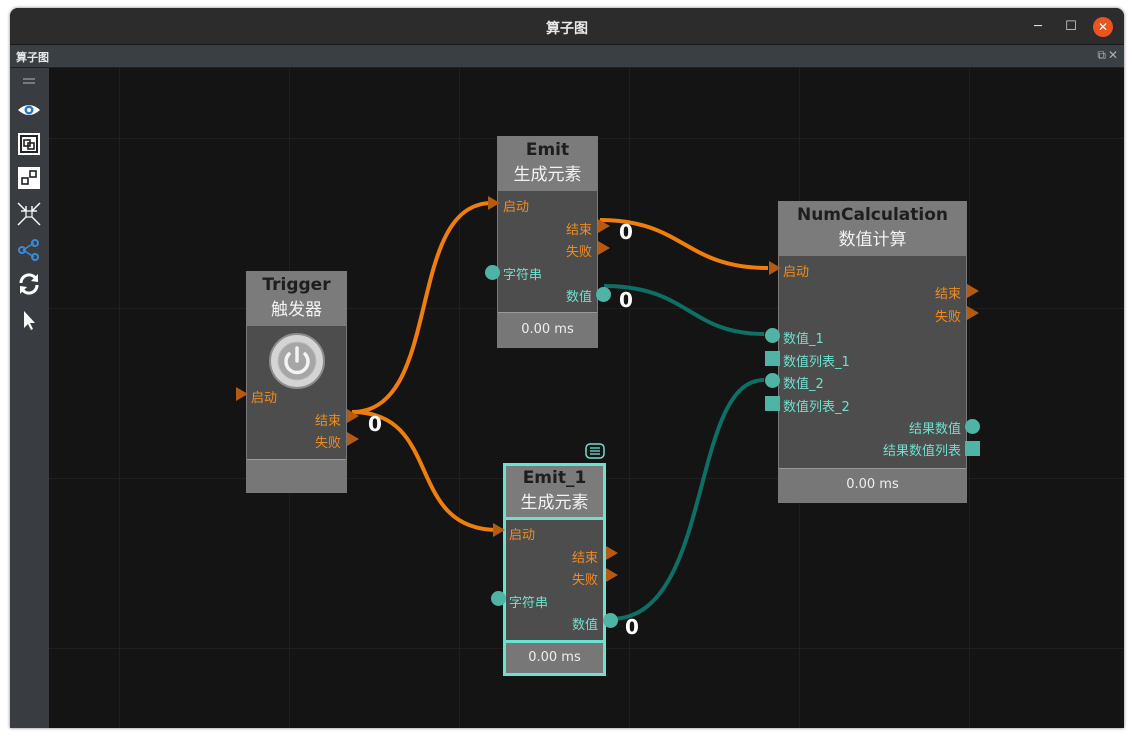 The image size is (1133, 736). What do you see at coordinates (872, 229) in the screenshot?
I see `node-header: NumCalculation 数值计算` at bounding box center [872, 229].